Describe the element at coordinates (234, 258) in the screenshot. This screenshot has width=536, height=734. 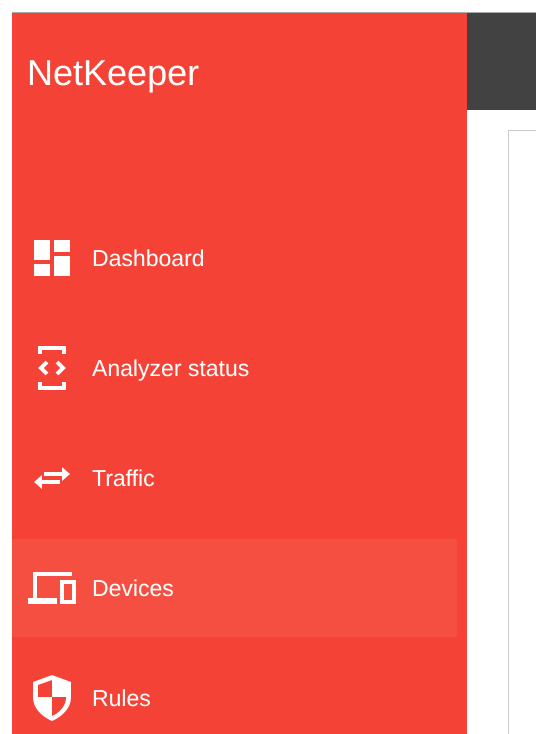
I see `nav-item: Dashboard` at that location.